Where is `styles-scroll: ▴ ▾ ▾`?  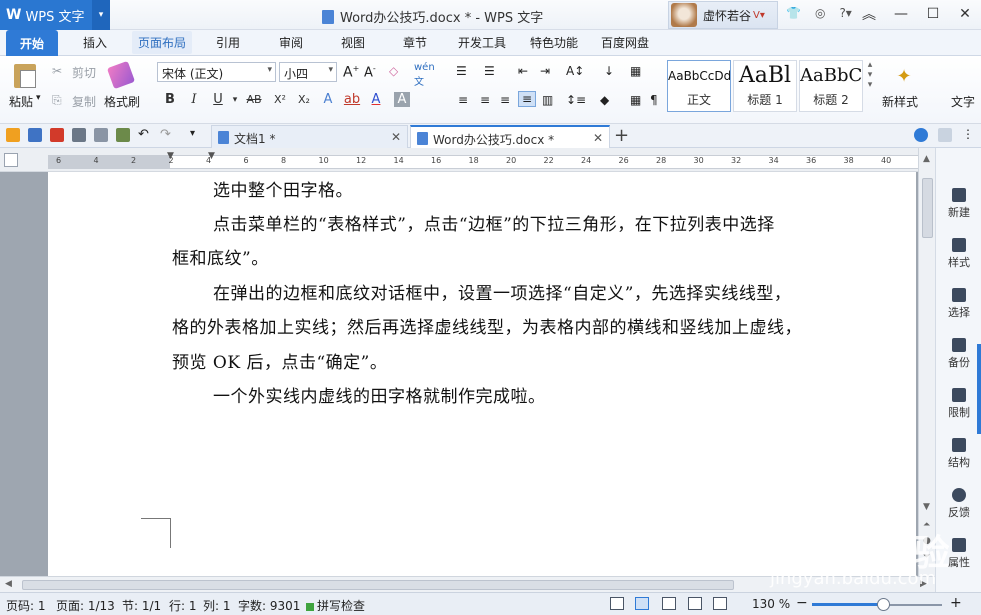
styles-scroll: ▴ ▾ ▾ is located at coordinates (870, 86).